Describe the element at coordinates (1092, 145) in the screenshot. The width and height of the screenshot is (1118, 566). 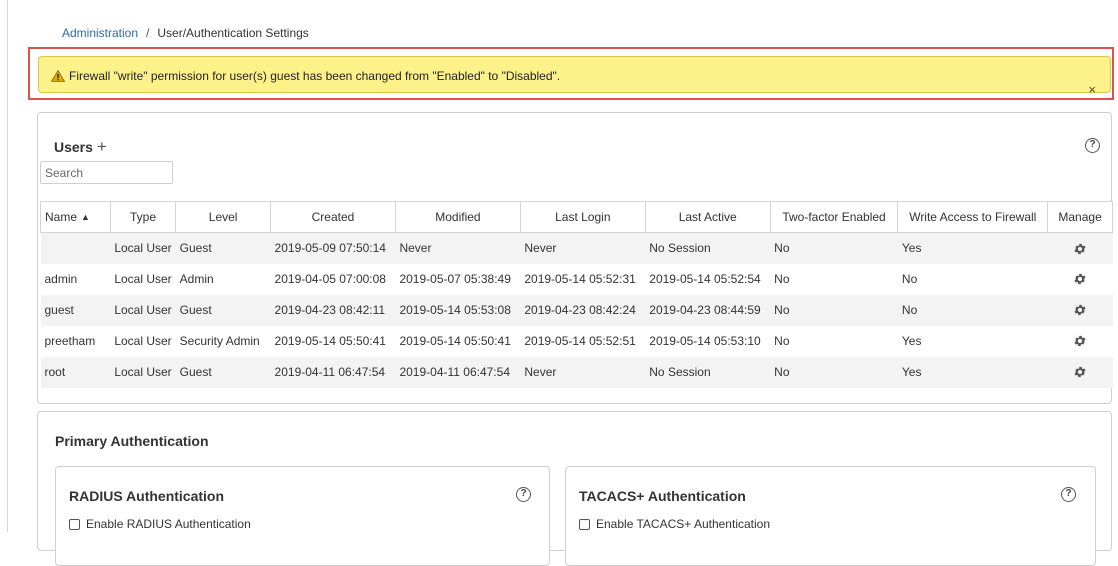
I see `users-help-icon: ?` at that location.